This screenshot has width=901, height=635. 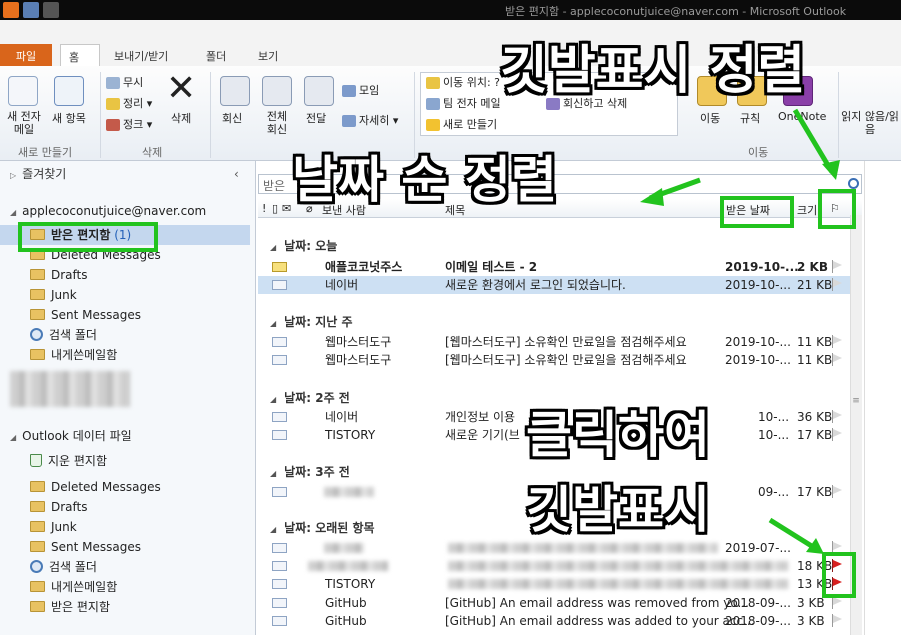 I want to click on annotation-click-flag-2: 깃발표시, so click(x=618, y=510).